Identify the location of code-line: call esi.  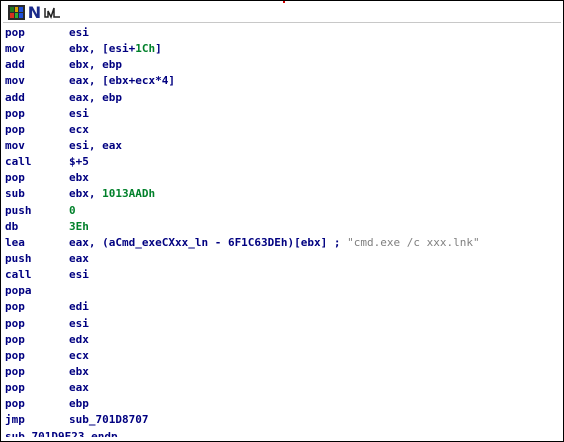
(282, 275).